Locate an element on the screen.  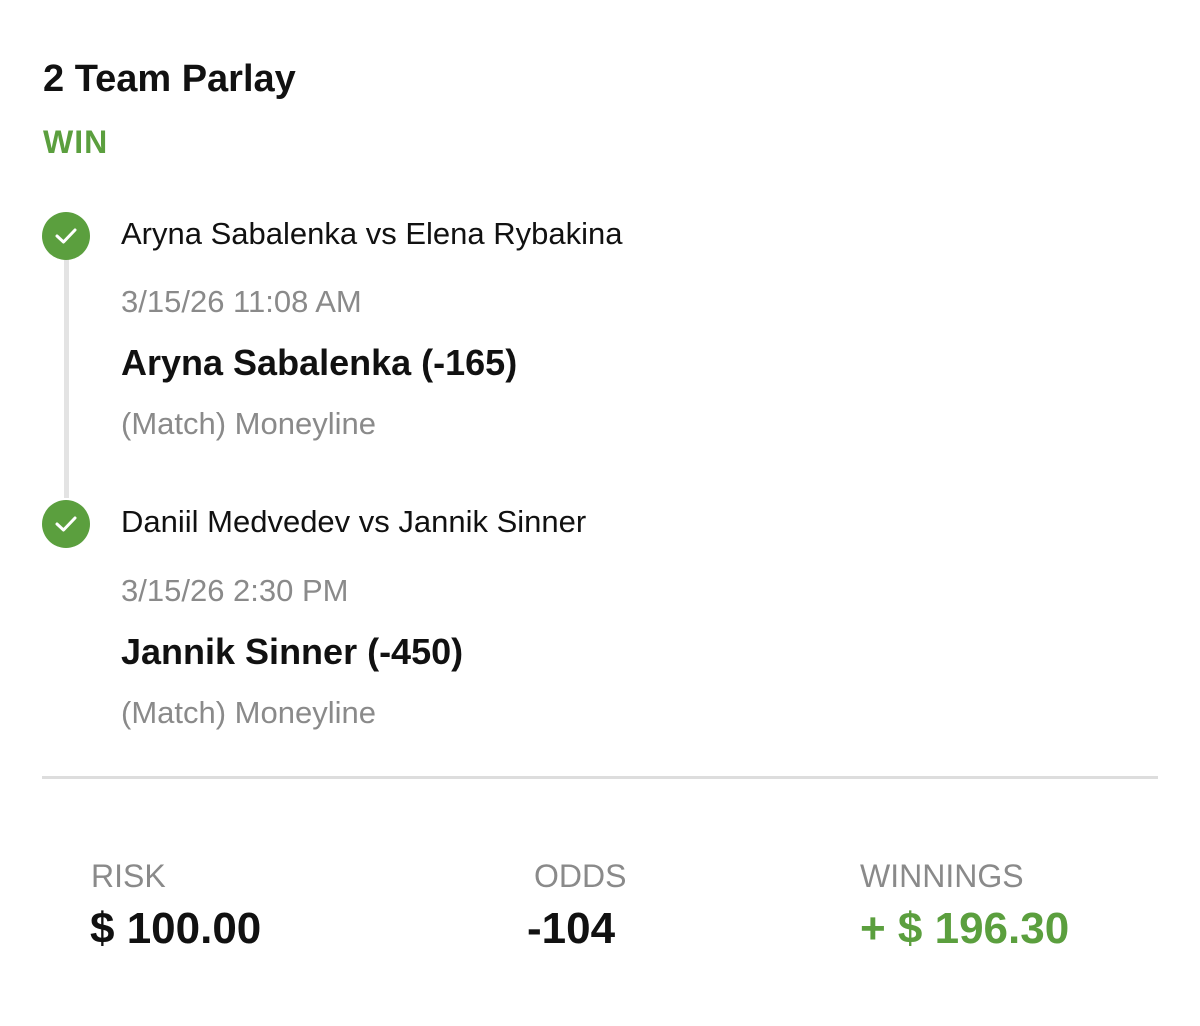
bet-title: 2 Team Parlay is located at coordinates (169, 79).